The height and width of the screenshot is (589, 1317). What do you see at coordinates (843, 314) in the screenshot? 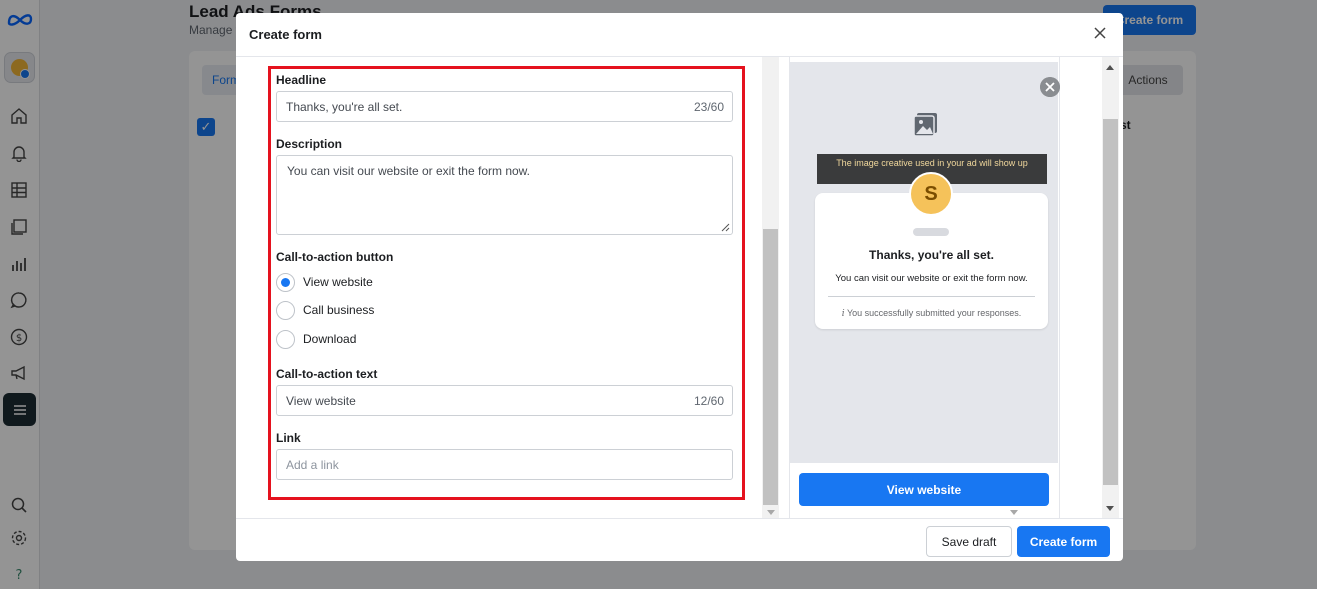
I see `info-icon: i` at bounding box center [843, 314].